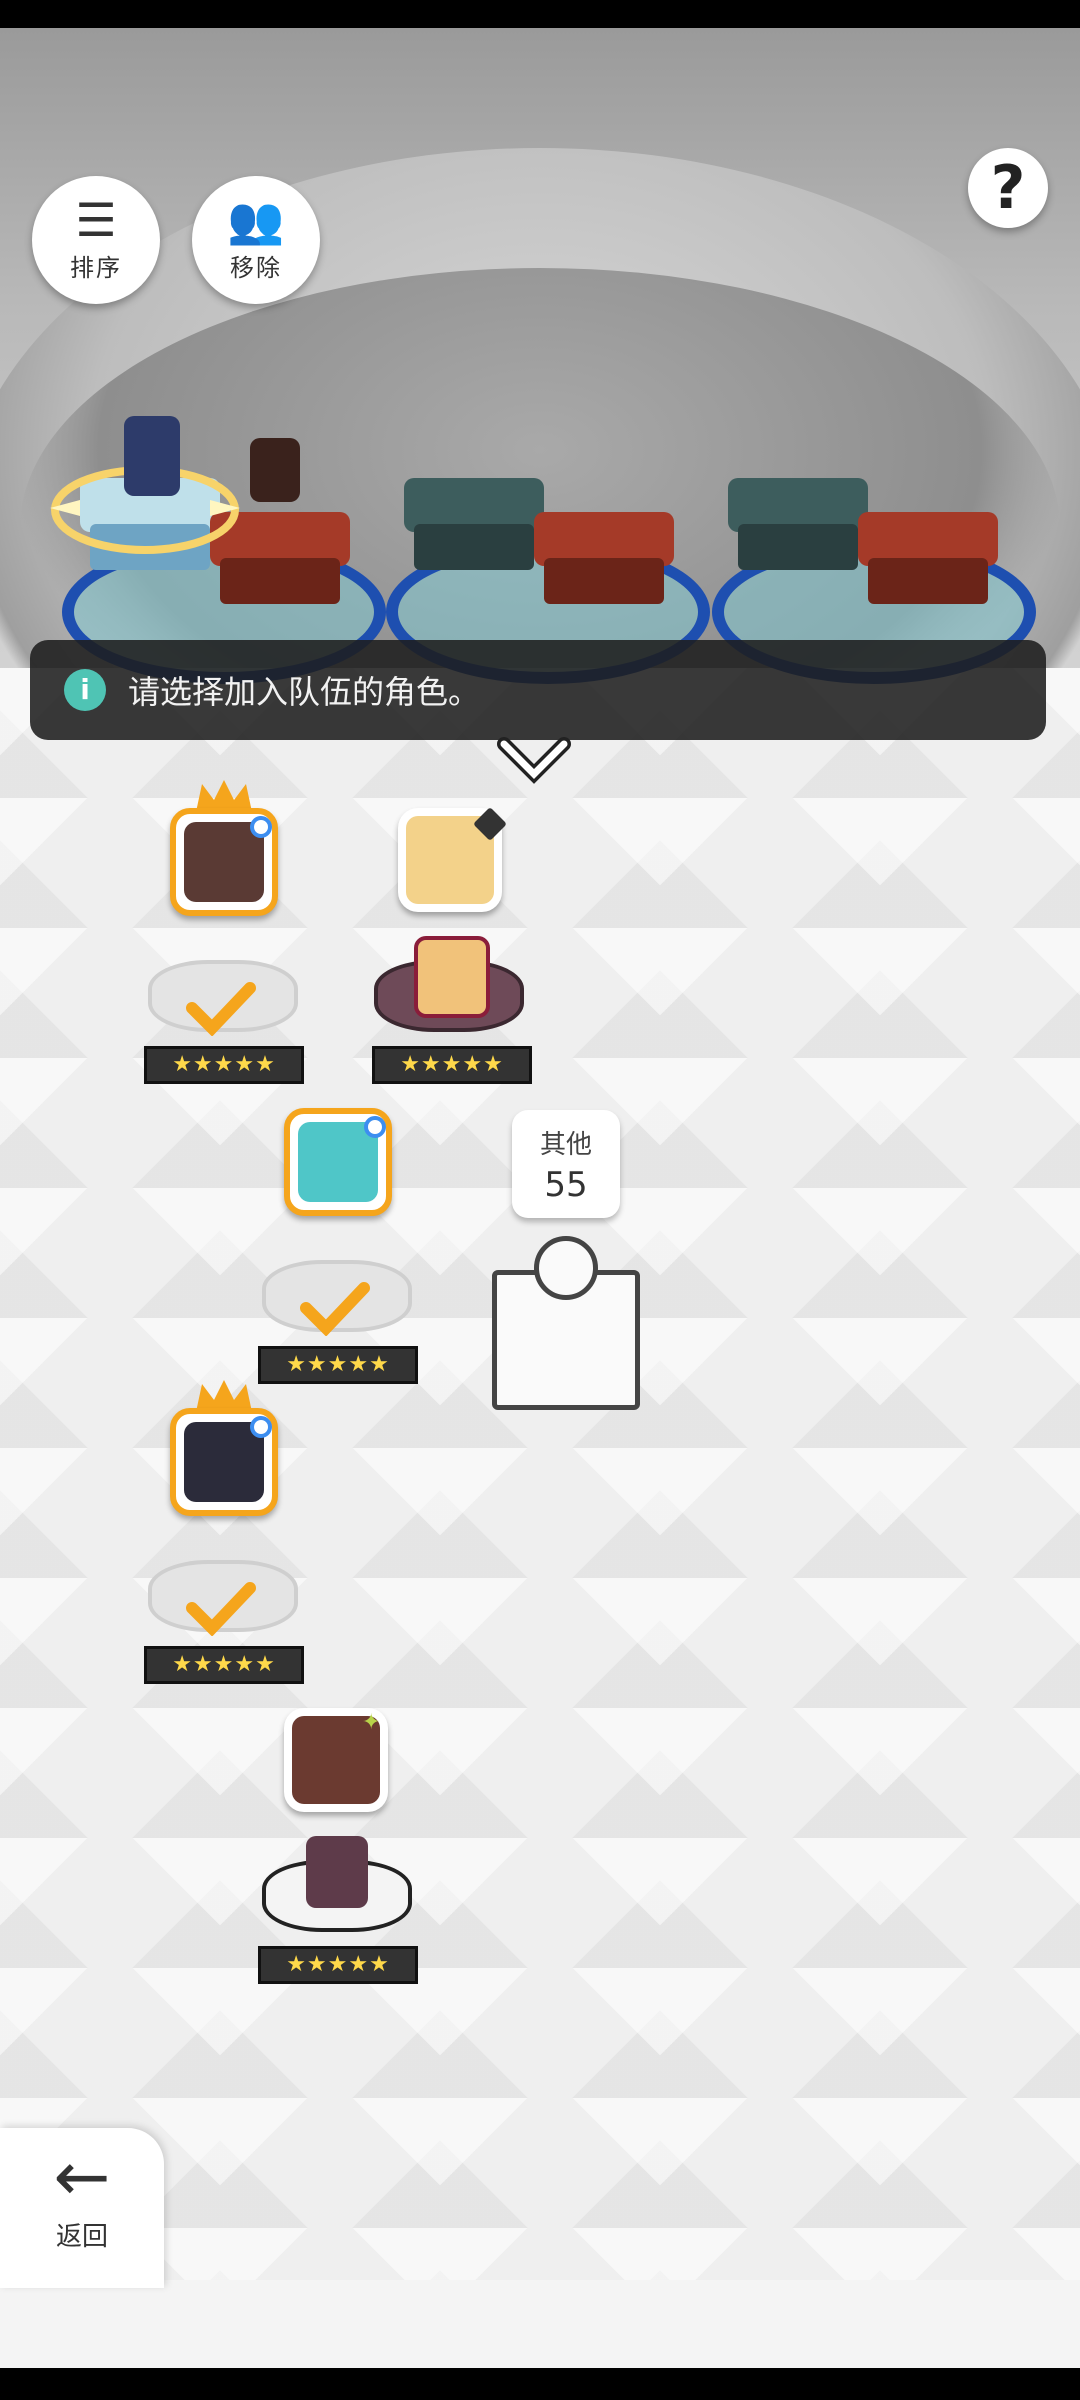 The image size is (1080, 2400). What do you see at coordinates (534, 760) in the screenshot?
I see `chevron-down-icon` at bounding box center [534, 760].